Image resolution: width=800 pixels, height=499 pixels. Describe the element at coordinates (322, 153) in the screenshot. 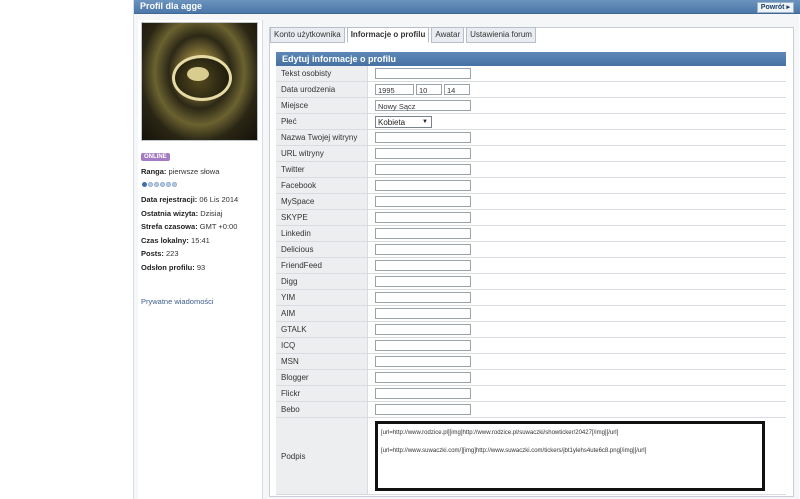

I see `field-label: URL witryny` at that location.